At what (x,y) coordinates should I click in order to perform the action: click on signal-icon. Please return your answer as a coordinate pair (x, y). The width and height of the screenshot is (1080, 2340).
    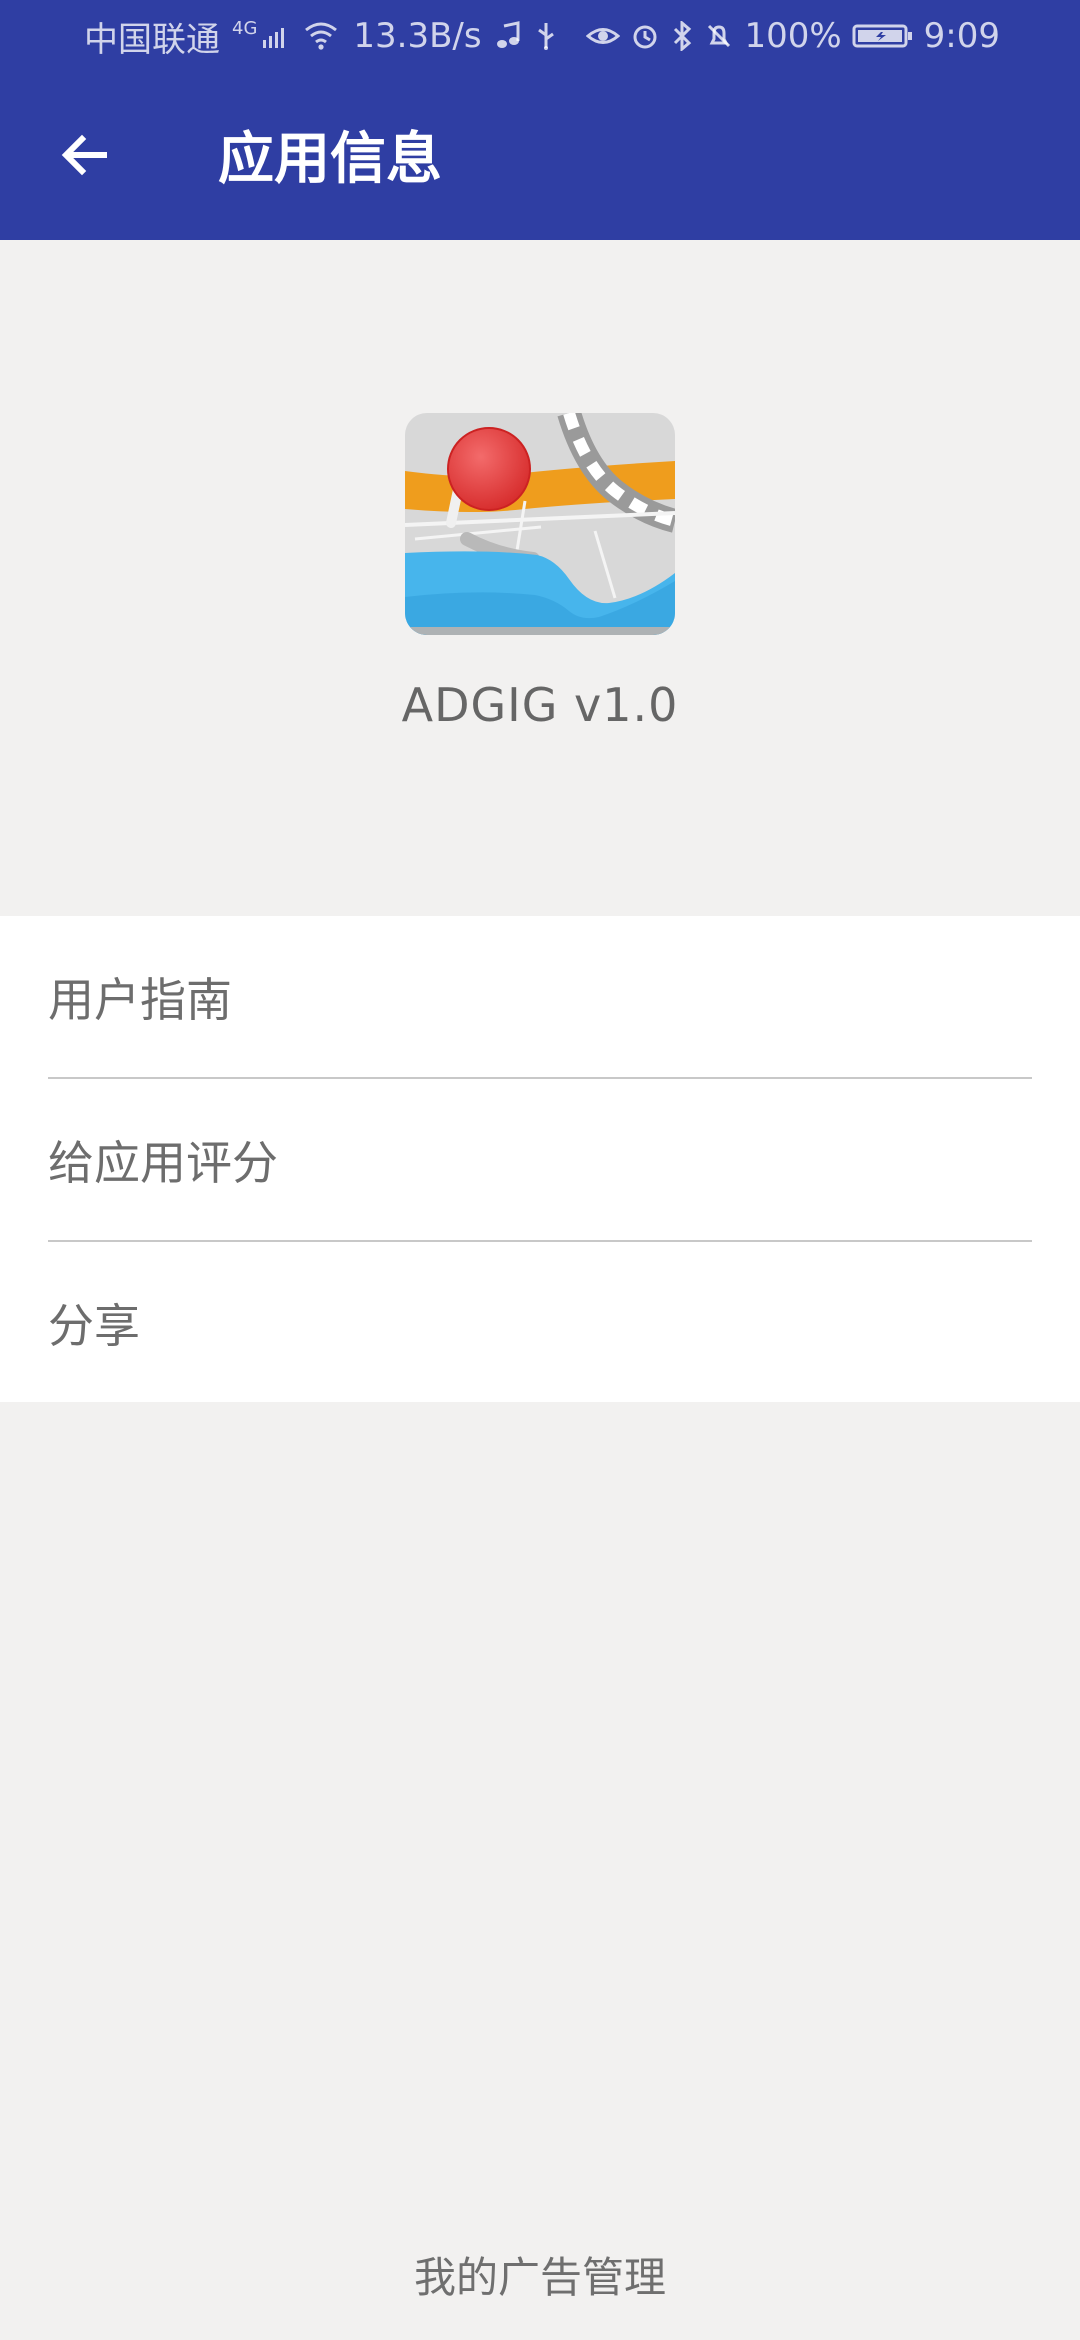
    Looking at the image, I should click on (274, 38).